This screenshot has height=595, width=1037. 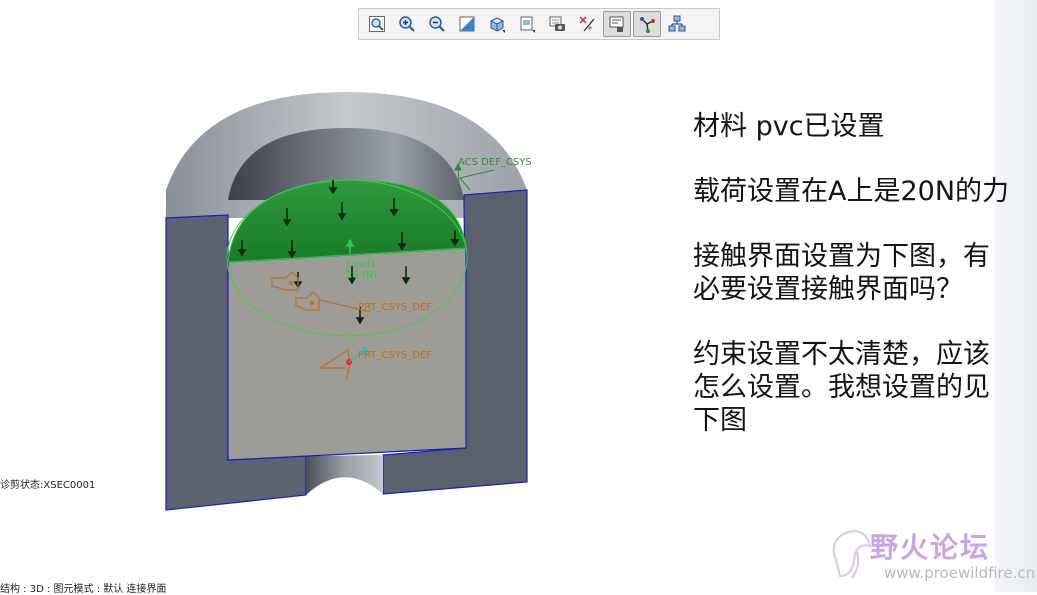 What do you see at coordinates (863, 273) in the screenshot?
I see `note-contact: 接触界面设置为下图，有 必要设置接触界面吗？` at bounding box center [863, 273].